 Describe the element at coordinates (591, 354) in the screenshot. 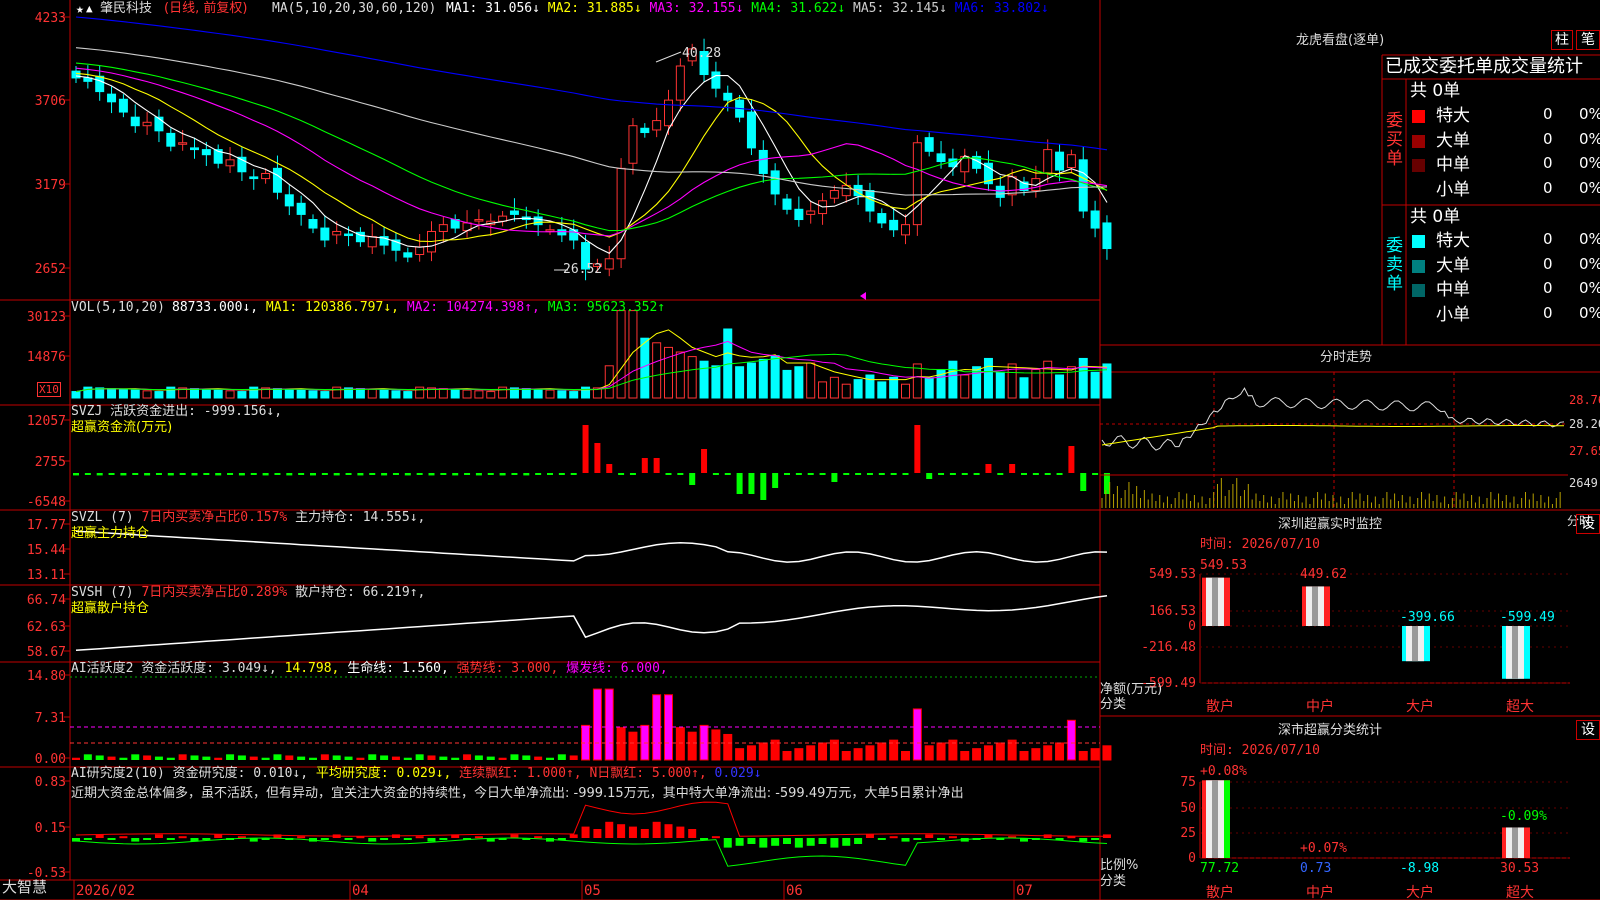

I see `volume-series` at that location.